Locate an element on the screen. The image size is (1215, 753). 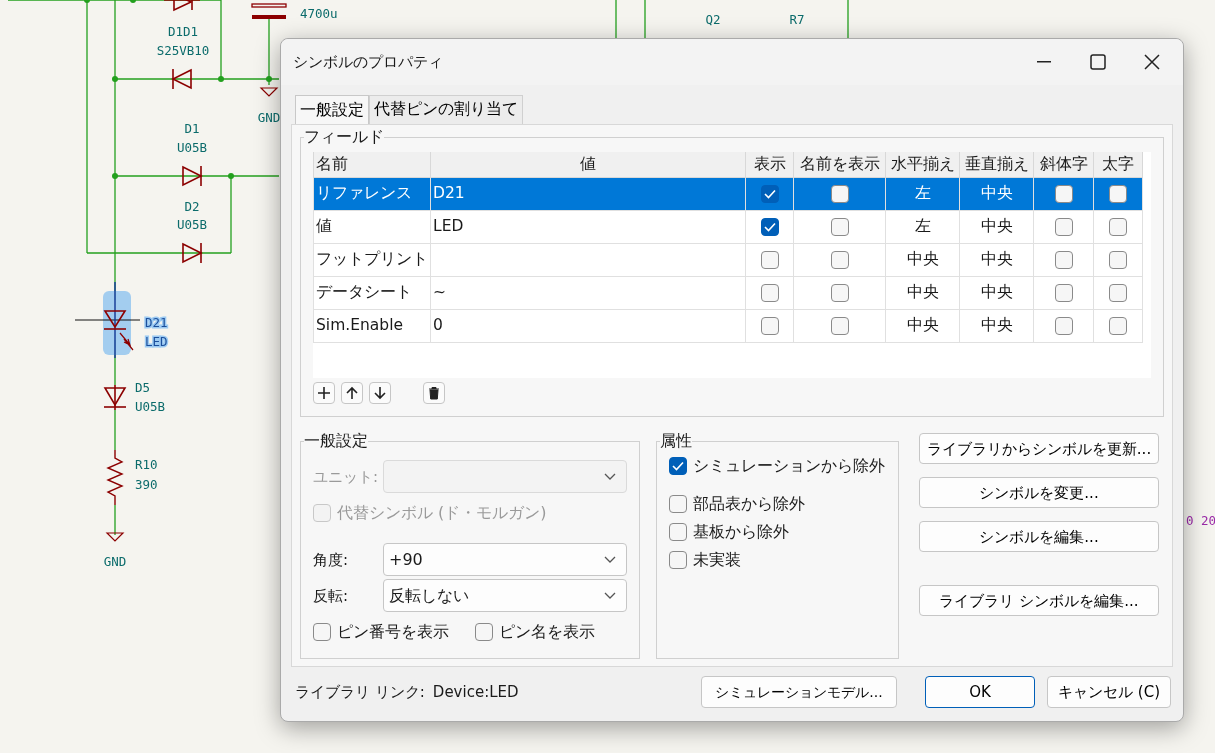
component-label: D1D1 is located at coordinates (183, 31).